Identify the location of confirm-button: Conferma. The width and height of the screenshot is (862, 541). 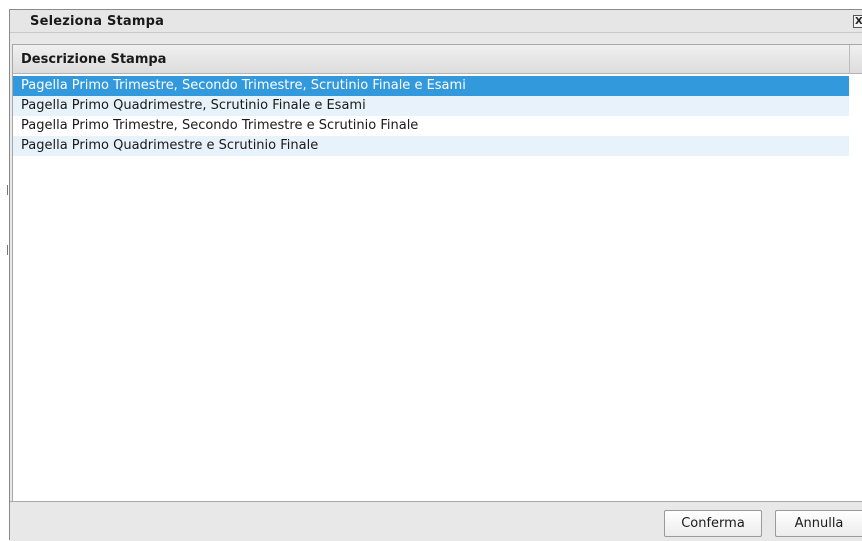
(713, 523).